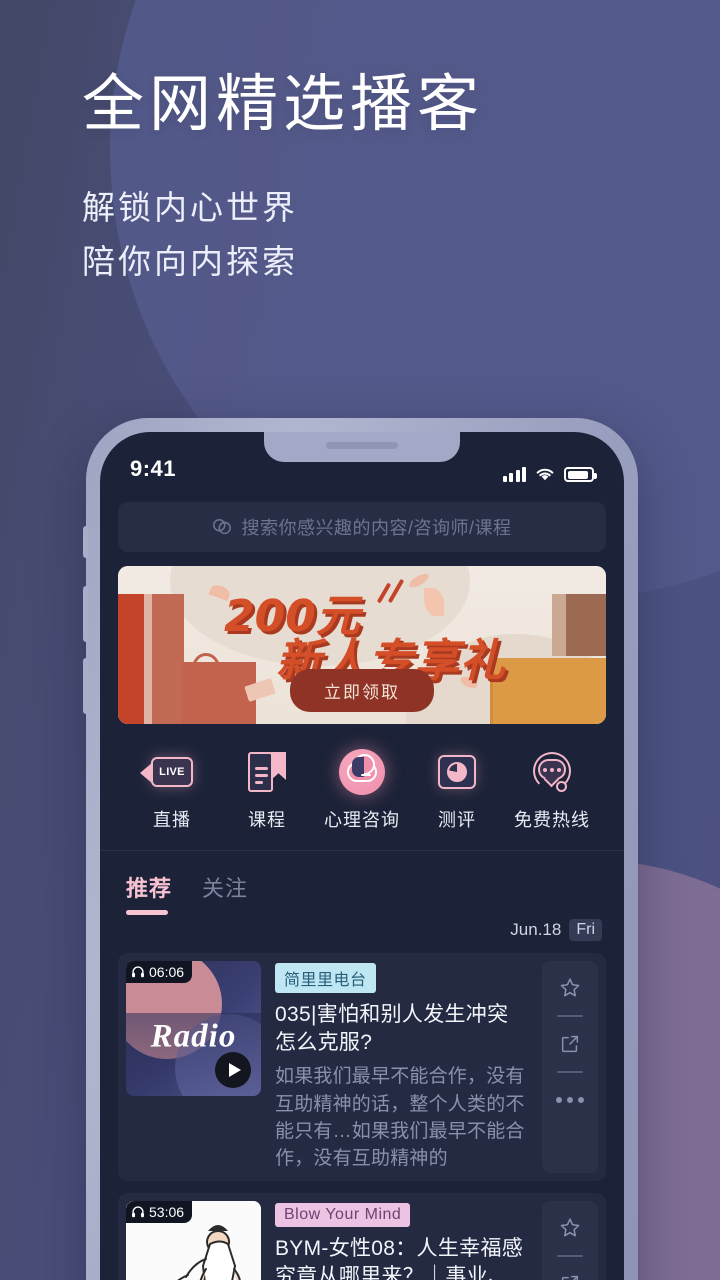 Image resolution: width=720 pixels, height=1280 pixels. Describe the element at coordinates (233, 1070) in the screenshot. I see `play-icon` at that location.